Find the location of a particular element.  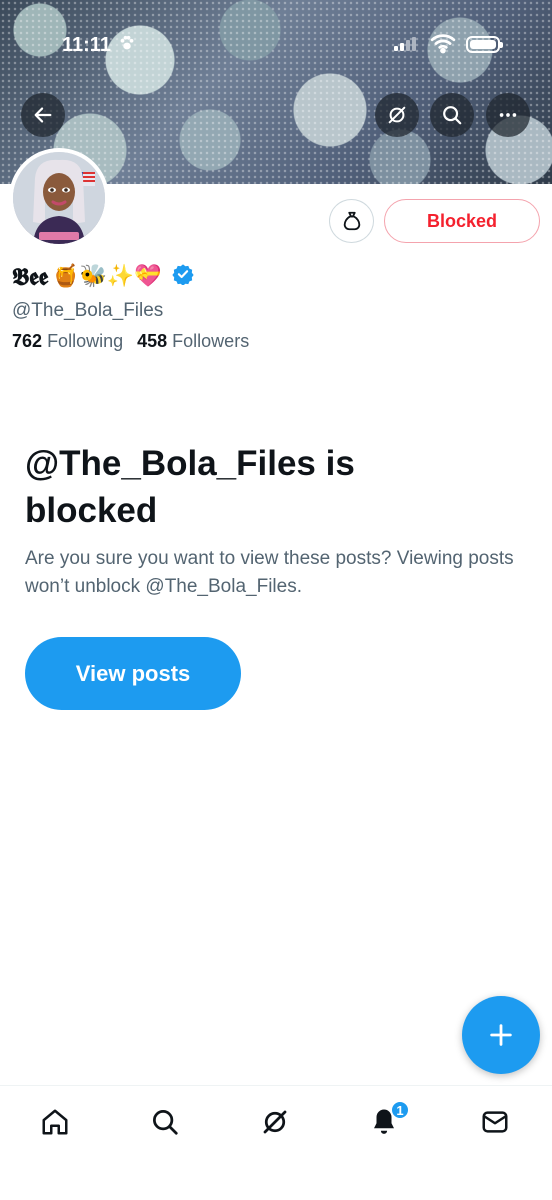

avatar-image is located at coordinates (59, 198).